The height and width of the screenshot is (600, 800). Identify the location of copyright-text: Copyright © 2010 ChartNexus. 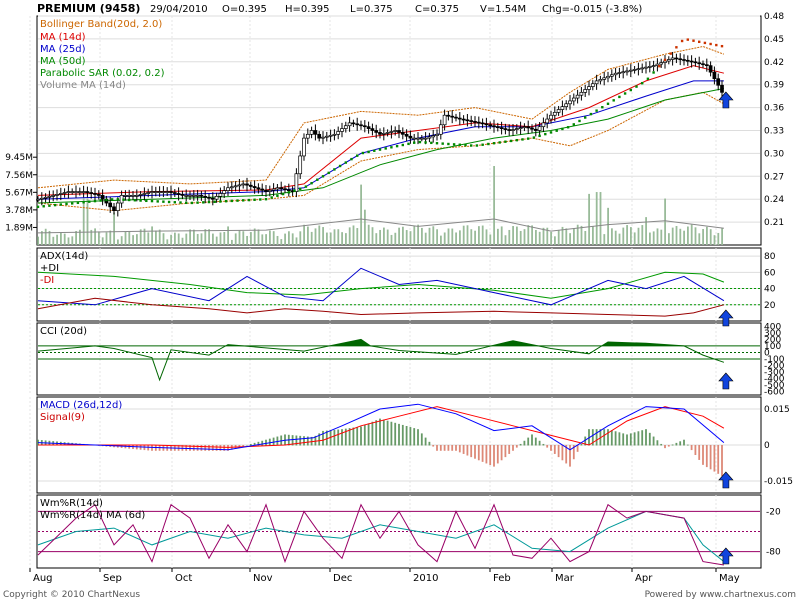
(71, 595).